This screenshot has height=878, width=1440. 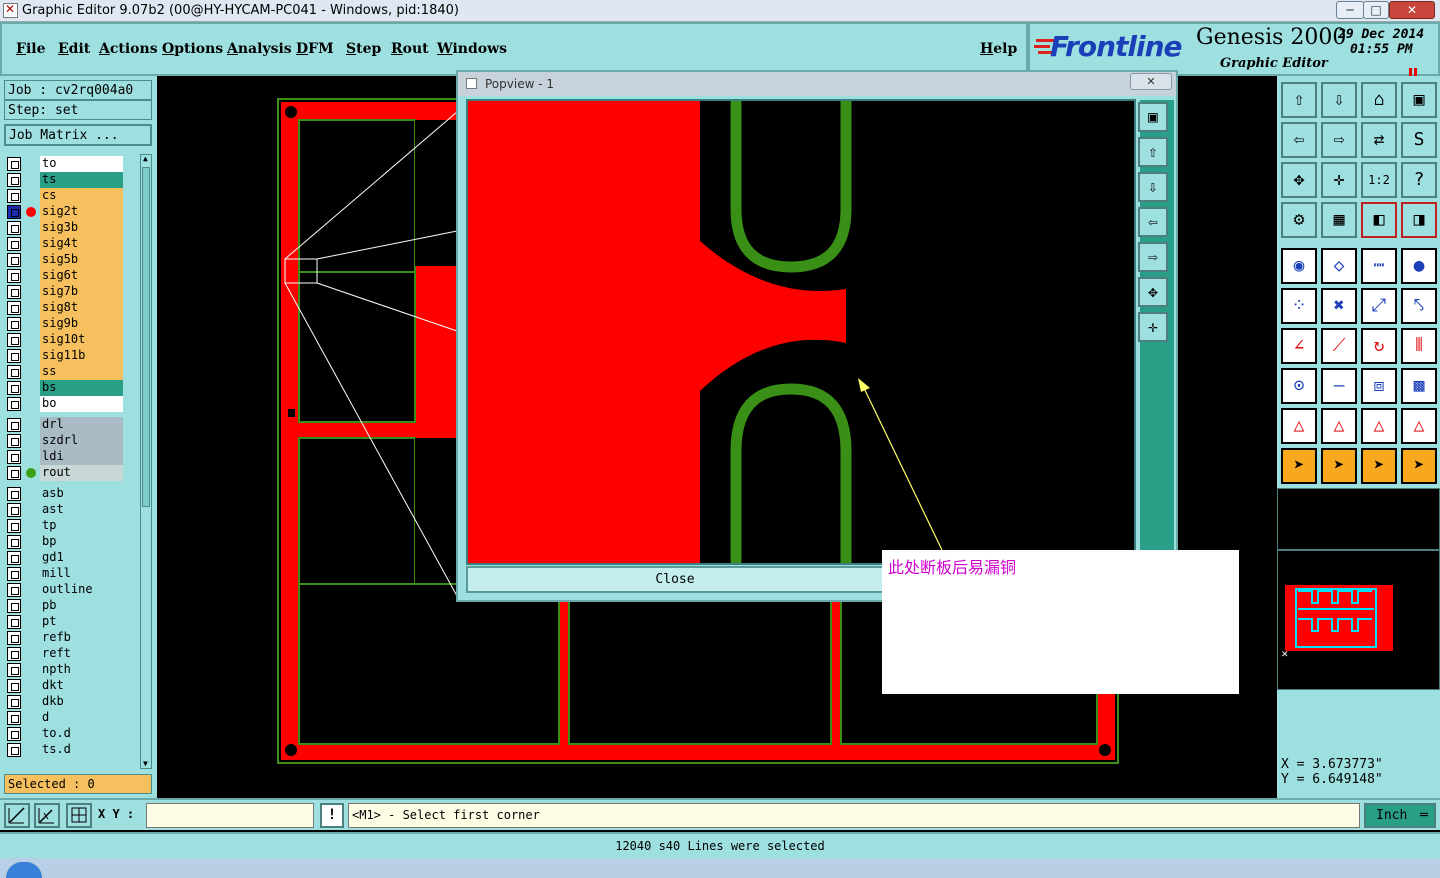 I want to click on layer-name: mill, so click(x=81, y=574).